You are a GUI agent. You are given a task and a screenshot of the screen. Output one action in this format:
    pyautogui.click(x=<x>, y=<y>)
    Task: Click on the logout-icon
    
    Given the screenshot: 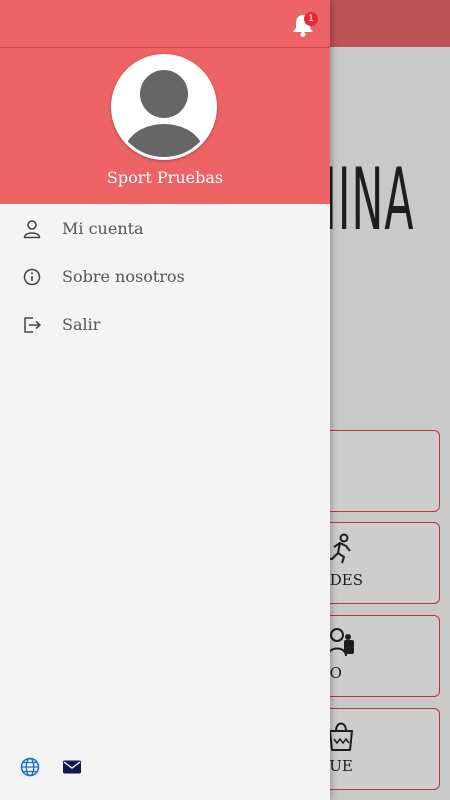 What is the action you would take?
    pyautogui.click(x=32, y=325)
    